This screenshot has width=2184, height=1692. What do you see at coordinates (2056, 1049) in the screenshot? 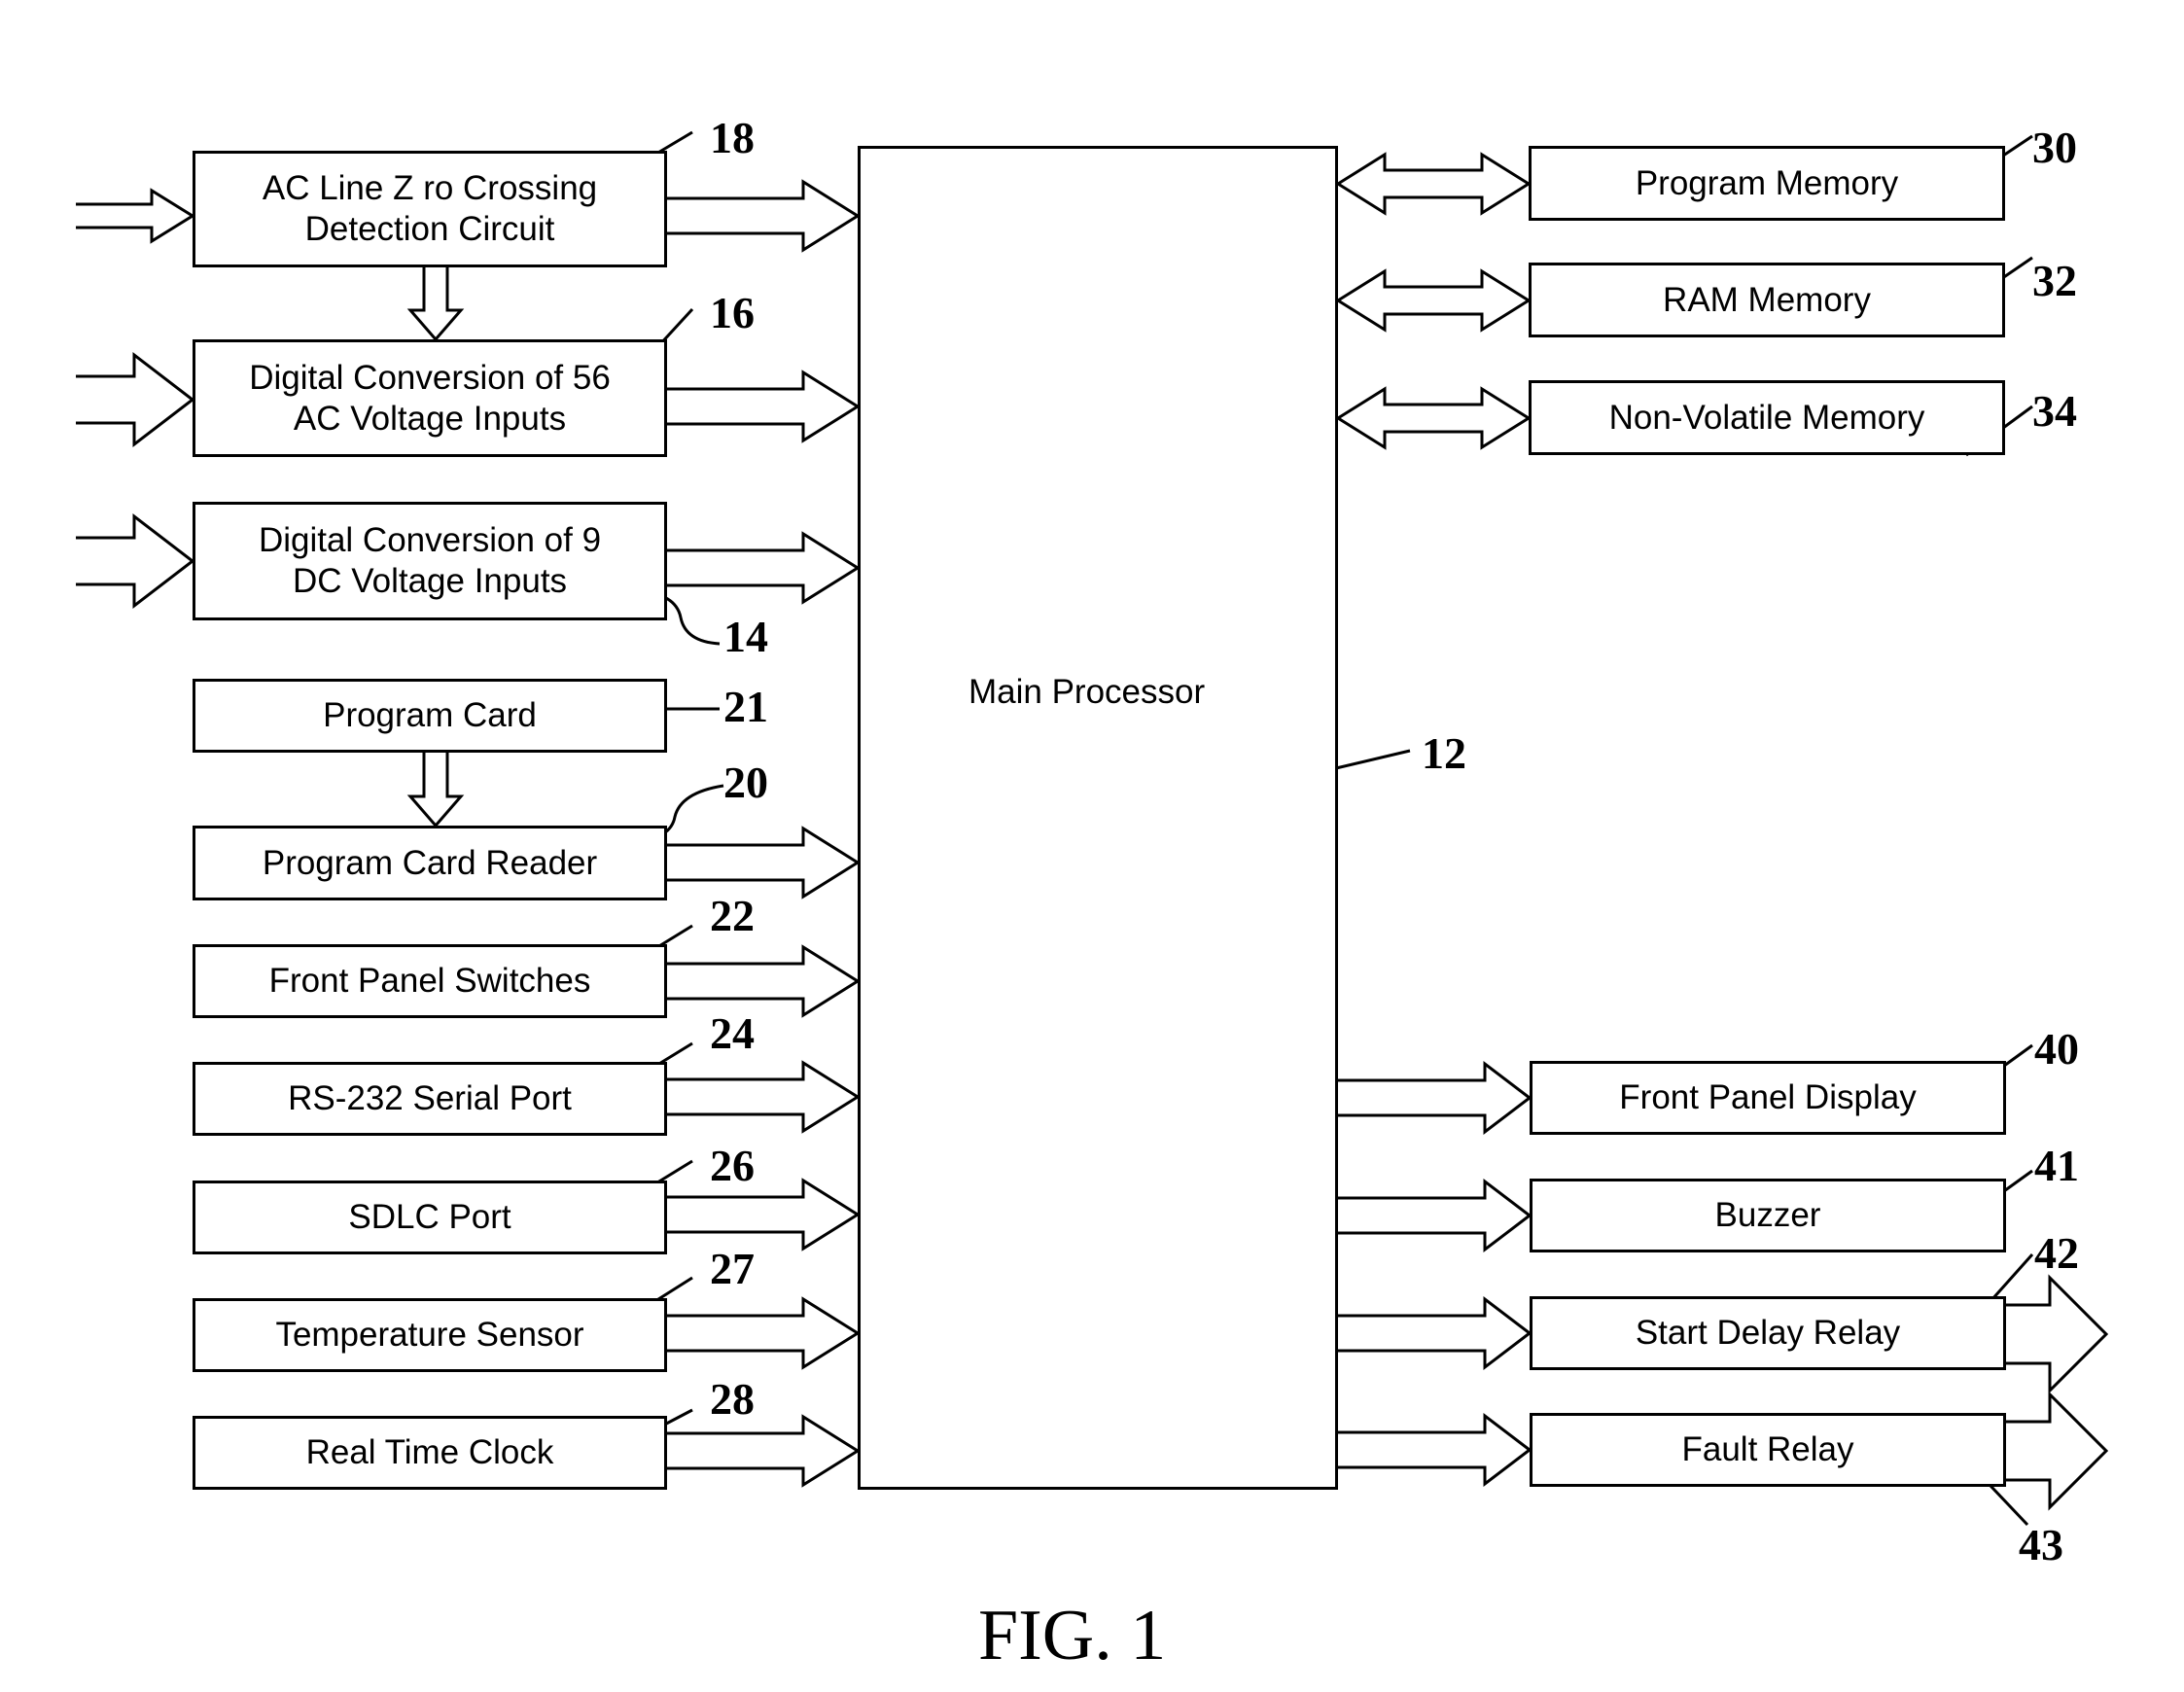
I see `ref-label-40: 40` at bounding box center [2056, 1049].